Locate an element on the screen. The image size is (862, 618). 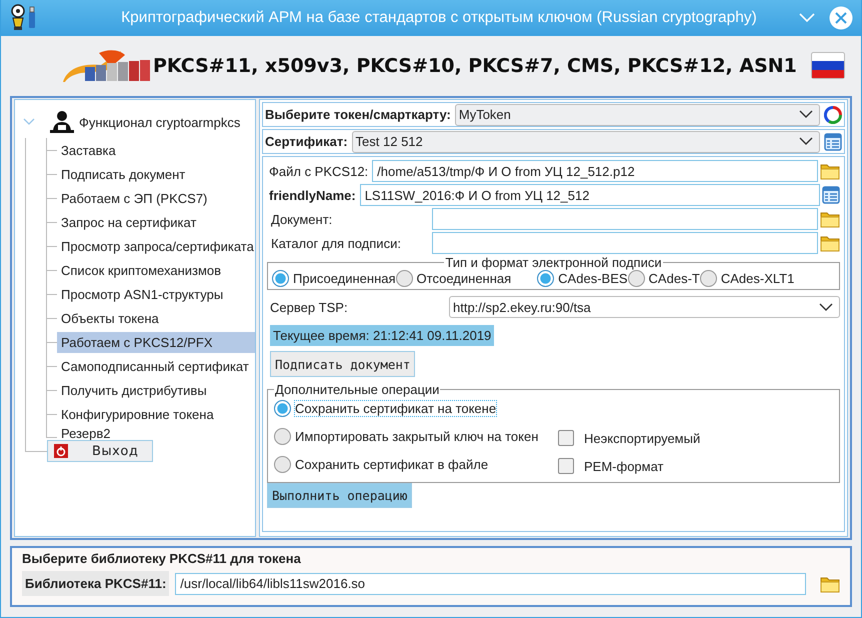
field-label: Выберите токен/смарткарту: is located at coordinates (358, 114).